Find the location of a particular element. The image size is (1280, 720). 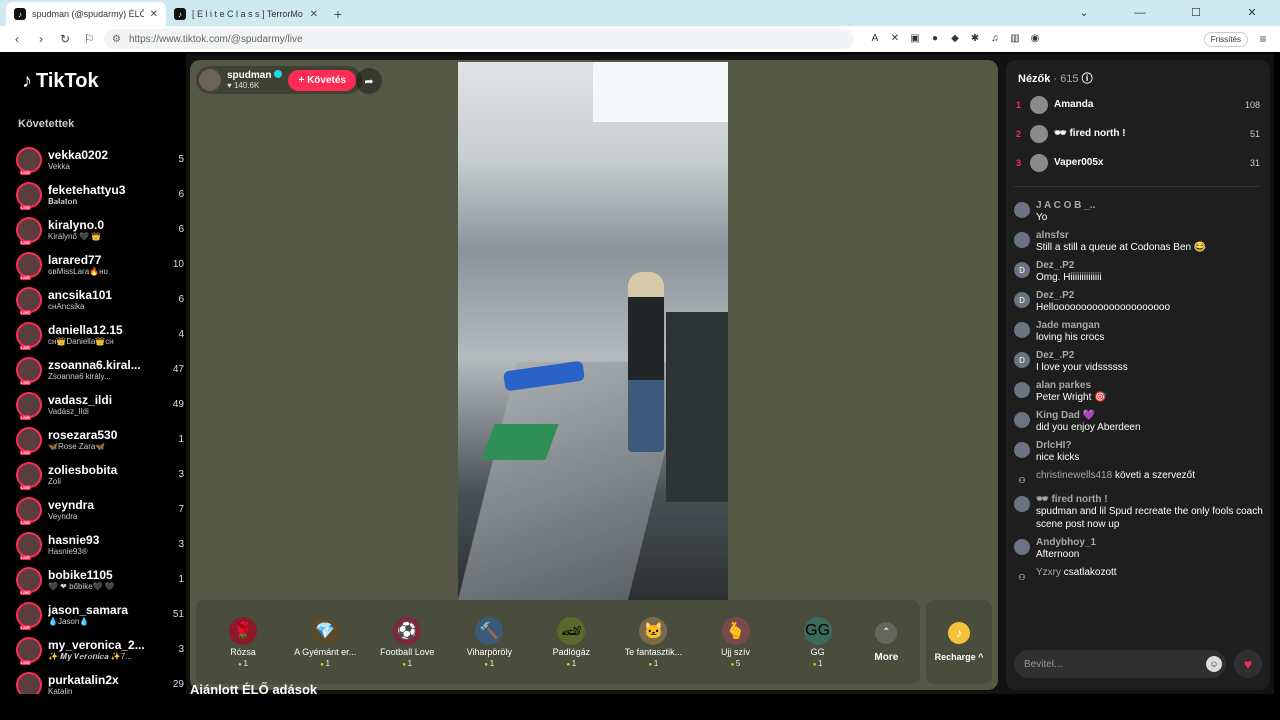

bookmark-icon: ⚐ is located at coordinates (89, 39).